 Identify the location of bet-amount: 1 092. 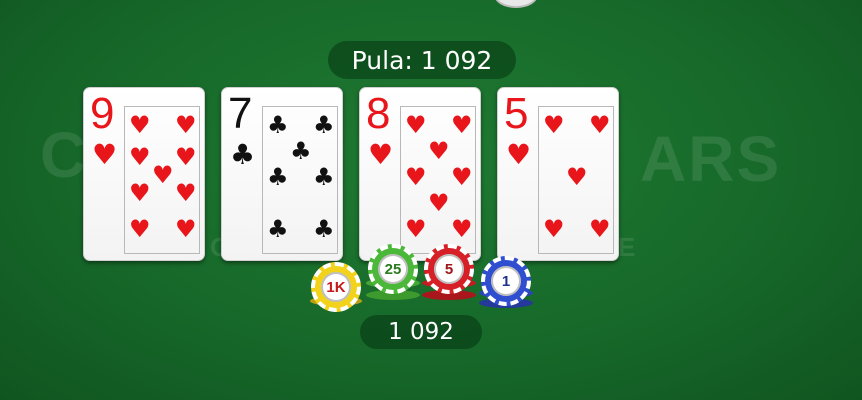
(421, 332).